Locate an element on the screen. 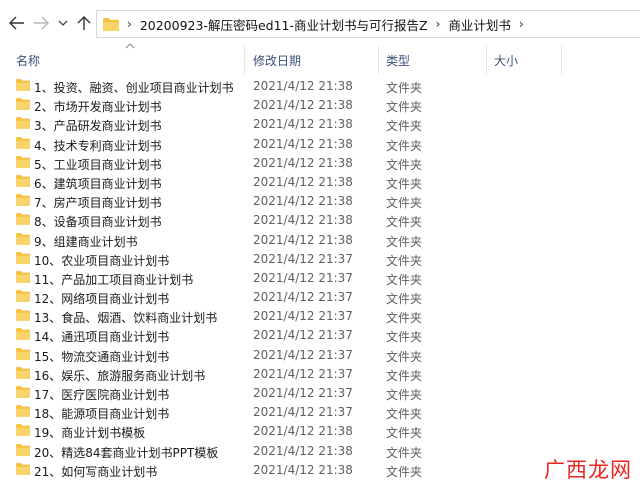 The width and height of the screenshot is (640, 494). arrow-right-icon is located at coordinates (41, 23).